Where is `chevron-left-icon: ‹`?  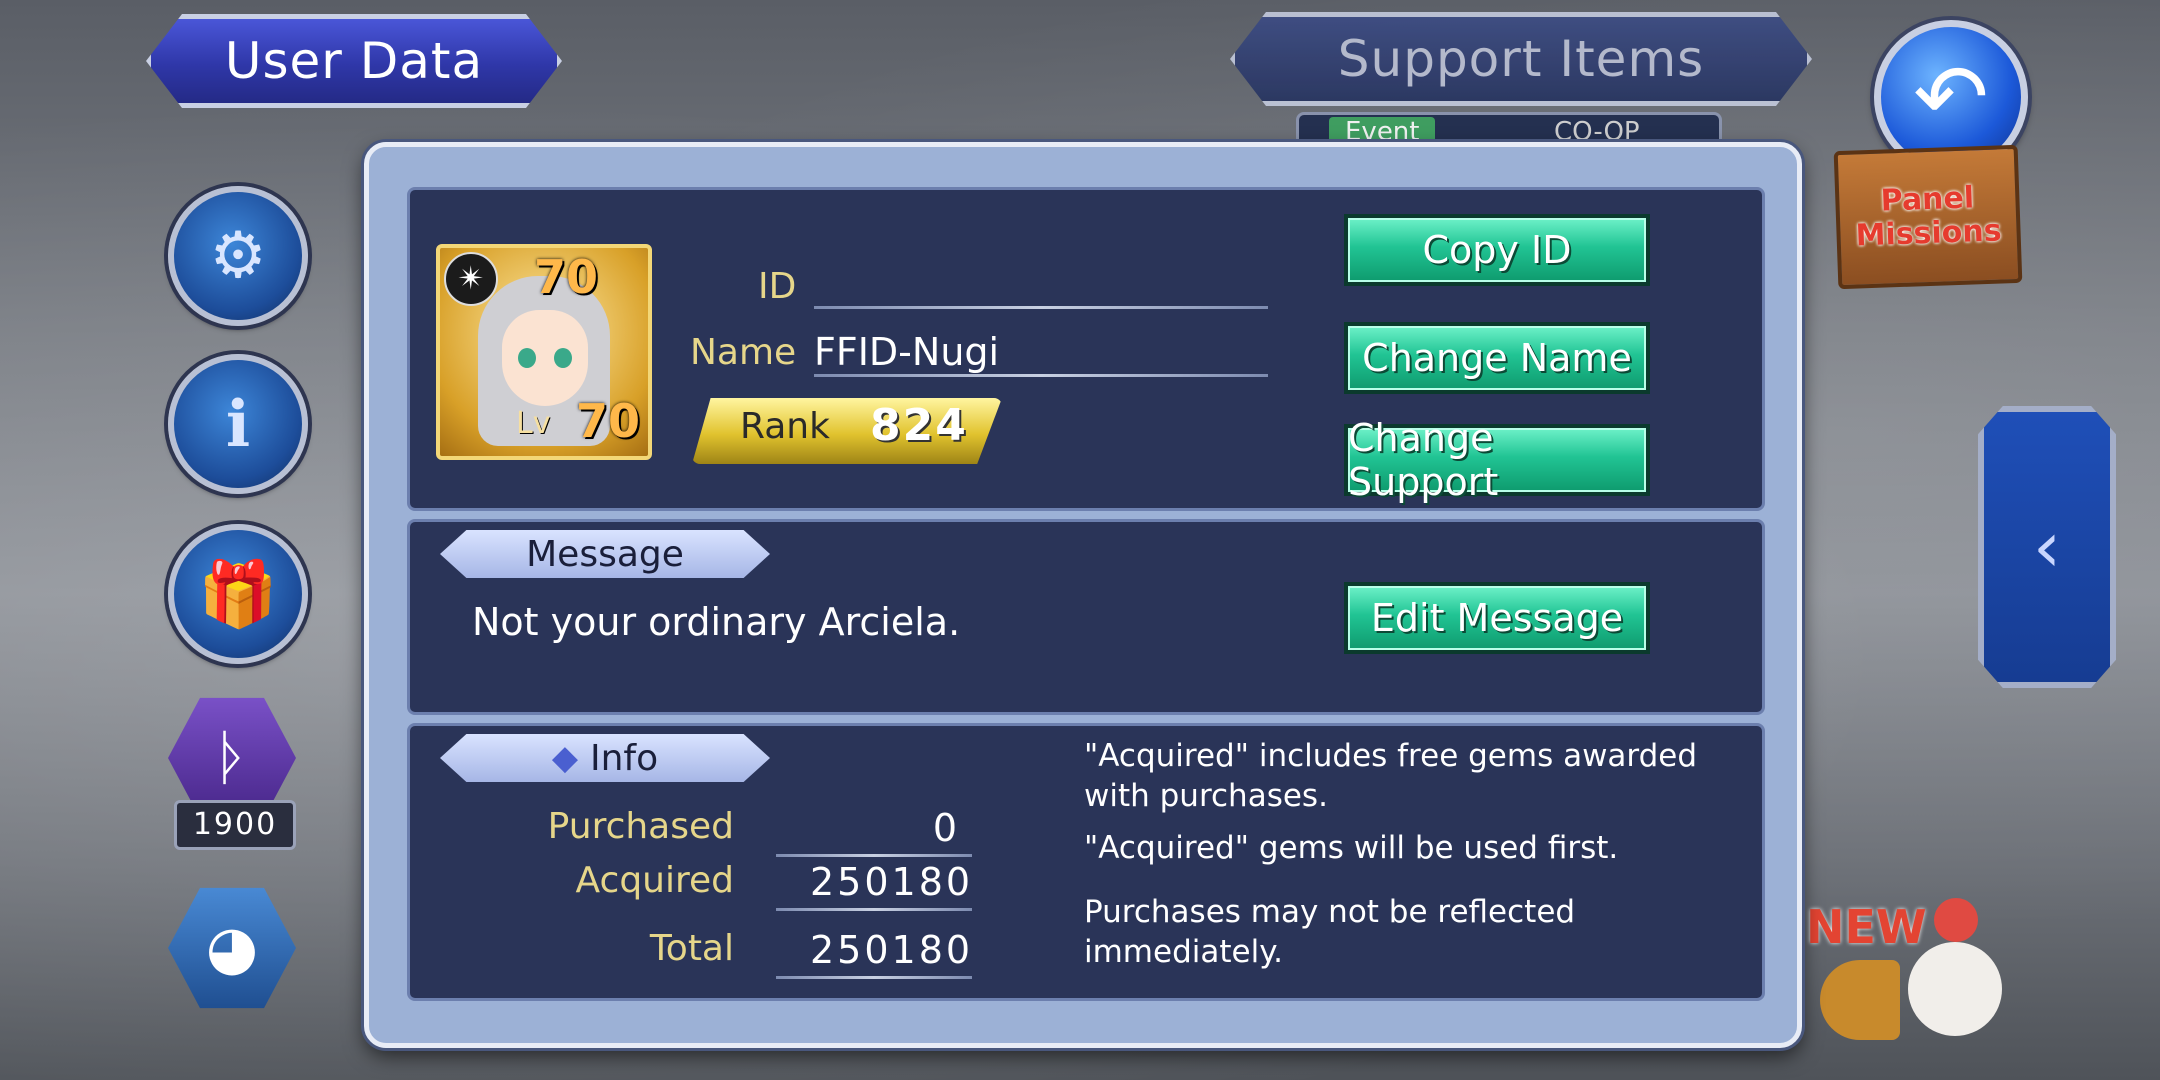 chevron-left-icon: ‹ is located at coordinates (2047, 547).